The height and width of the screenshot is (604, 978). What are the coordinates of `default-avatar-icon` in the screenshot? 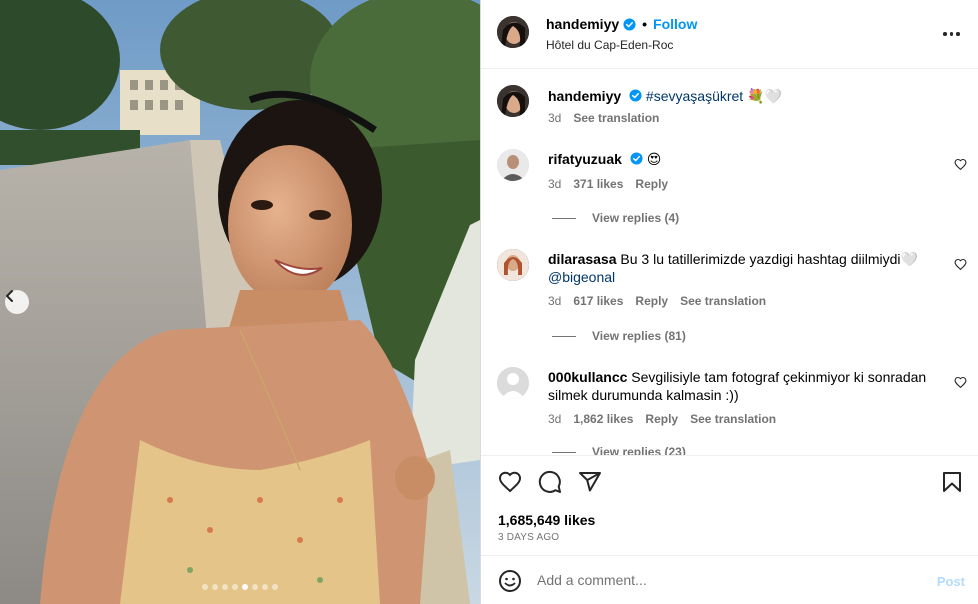 It's located at (513, 383).